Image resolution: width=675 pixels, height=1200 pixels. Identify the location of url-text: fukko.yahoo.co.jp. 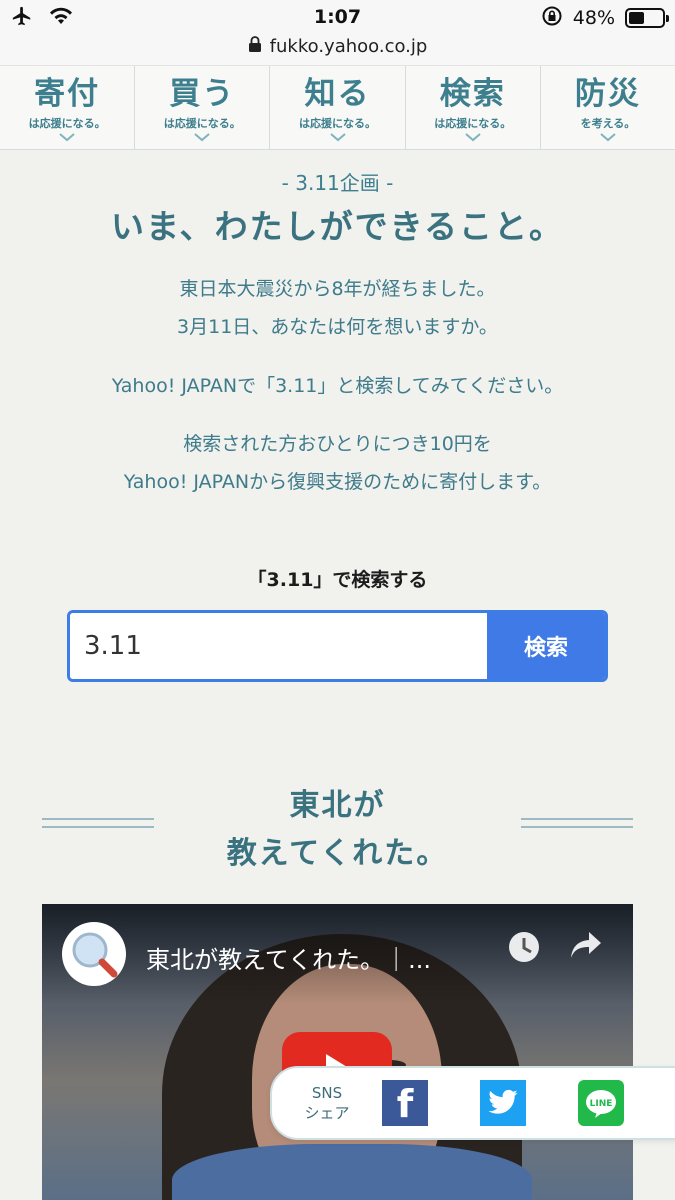
(348, 46).